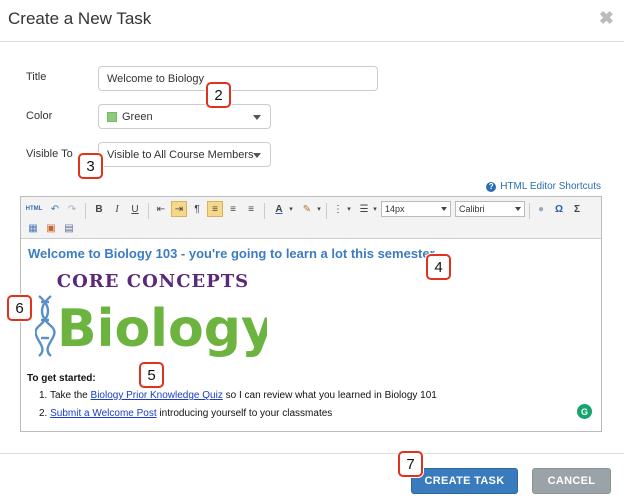 The image size is (624, 502). What do you see at coordinates (244, 413) in the screenshot?
I see `list-item-text: introducing yourself to your classmates` at bounding box center [244, 413].